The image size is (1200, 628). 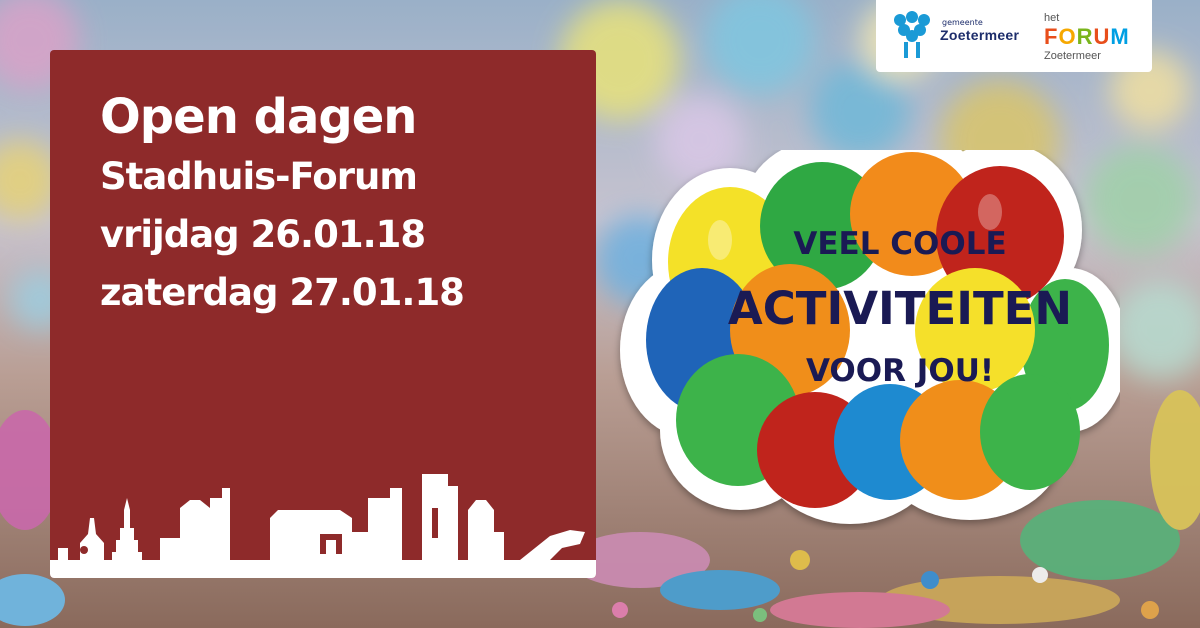 I want to click on sticker-line-3: VOOR JOU!, so click(x=899, y=371).